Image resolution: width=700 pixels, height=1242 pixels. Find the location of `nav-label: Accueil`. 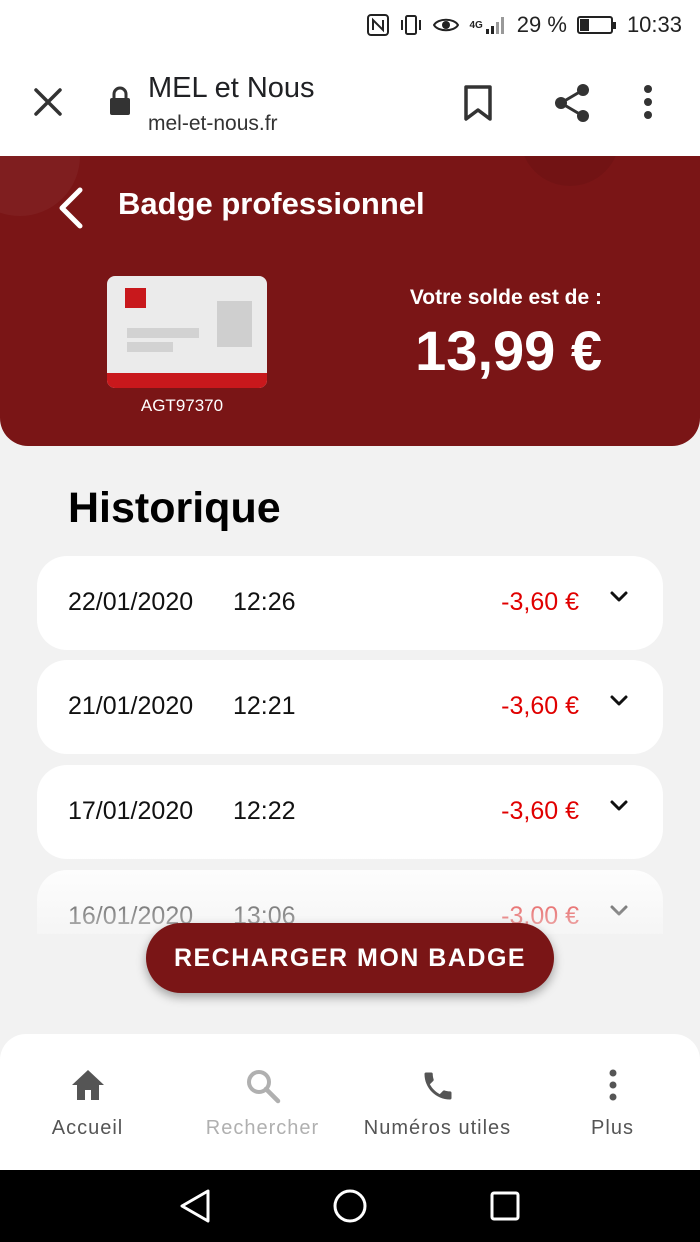

nav-label: Accueil is located at coordinates (87, 1128).